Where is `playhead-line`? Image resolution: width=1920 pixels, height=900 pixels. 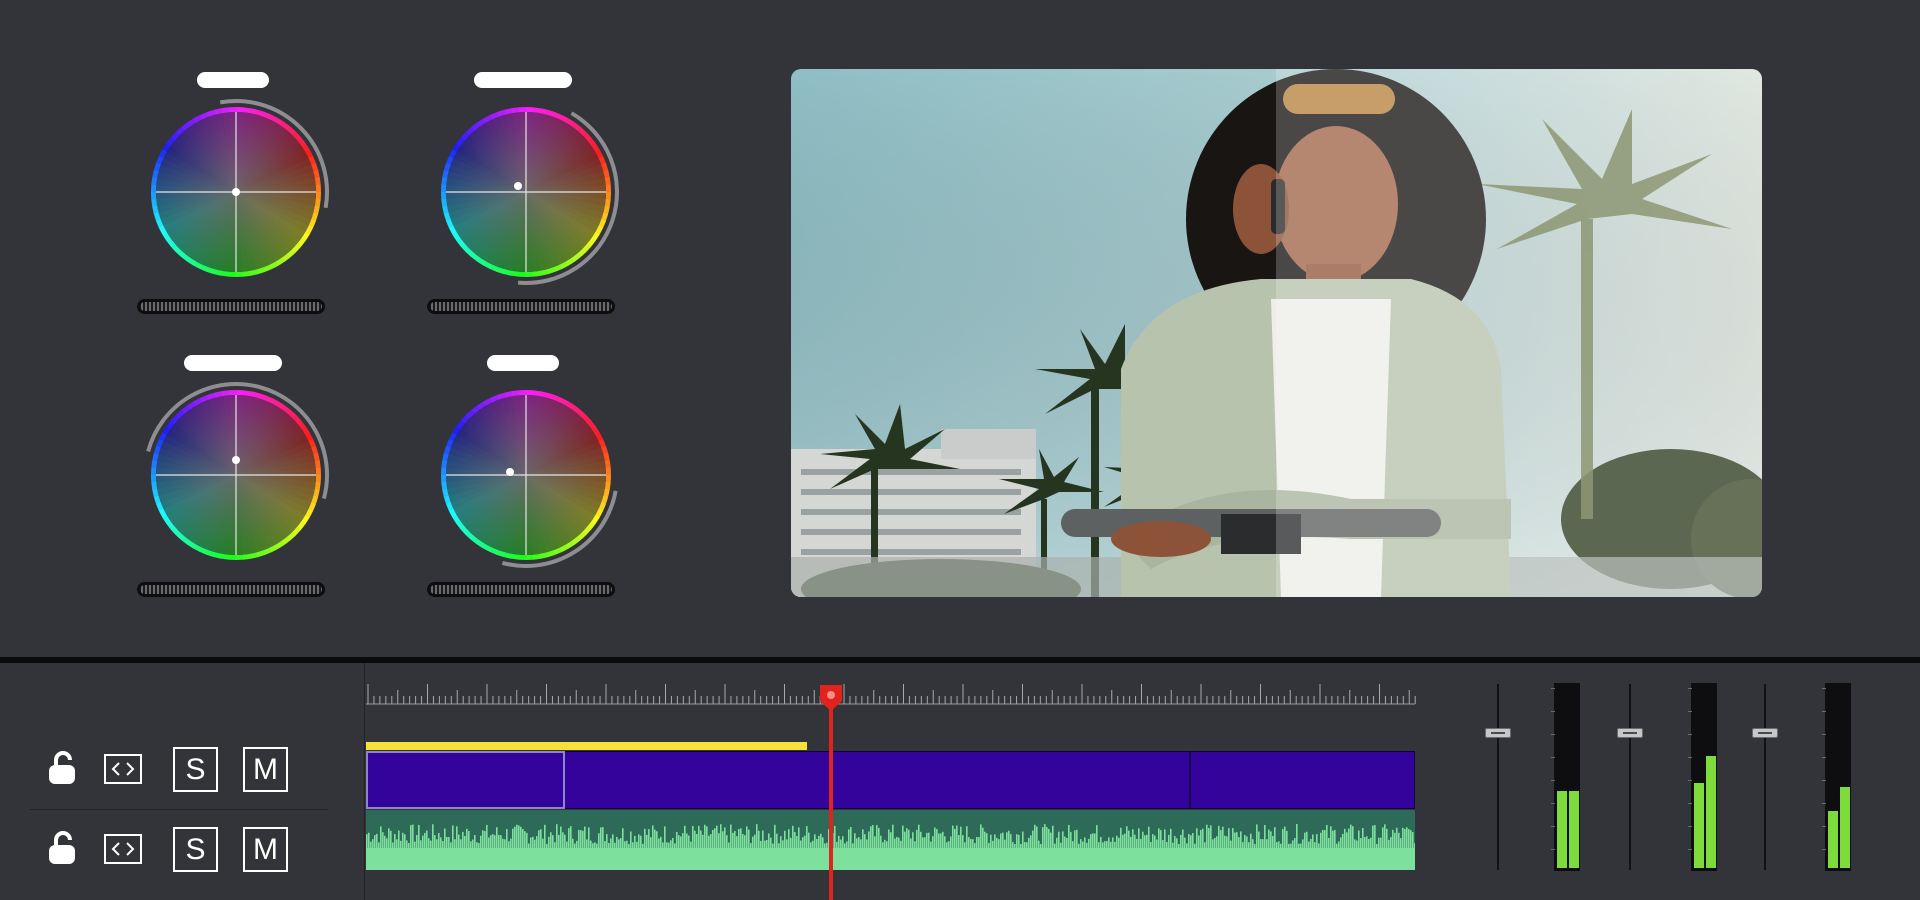
playhead-line is located at coordinates (831, 795).